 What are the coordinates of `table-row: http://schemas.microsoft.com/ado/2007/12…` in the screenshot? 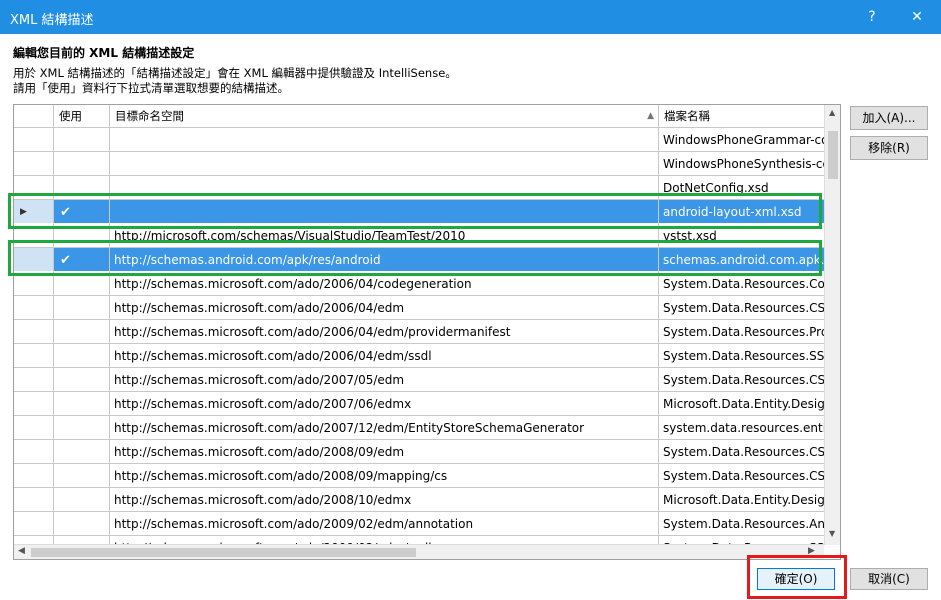 It's located at (419, 428).